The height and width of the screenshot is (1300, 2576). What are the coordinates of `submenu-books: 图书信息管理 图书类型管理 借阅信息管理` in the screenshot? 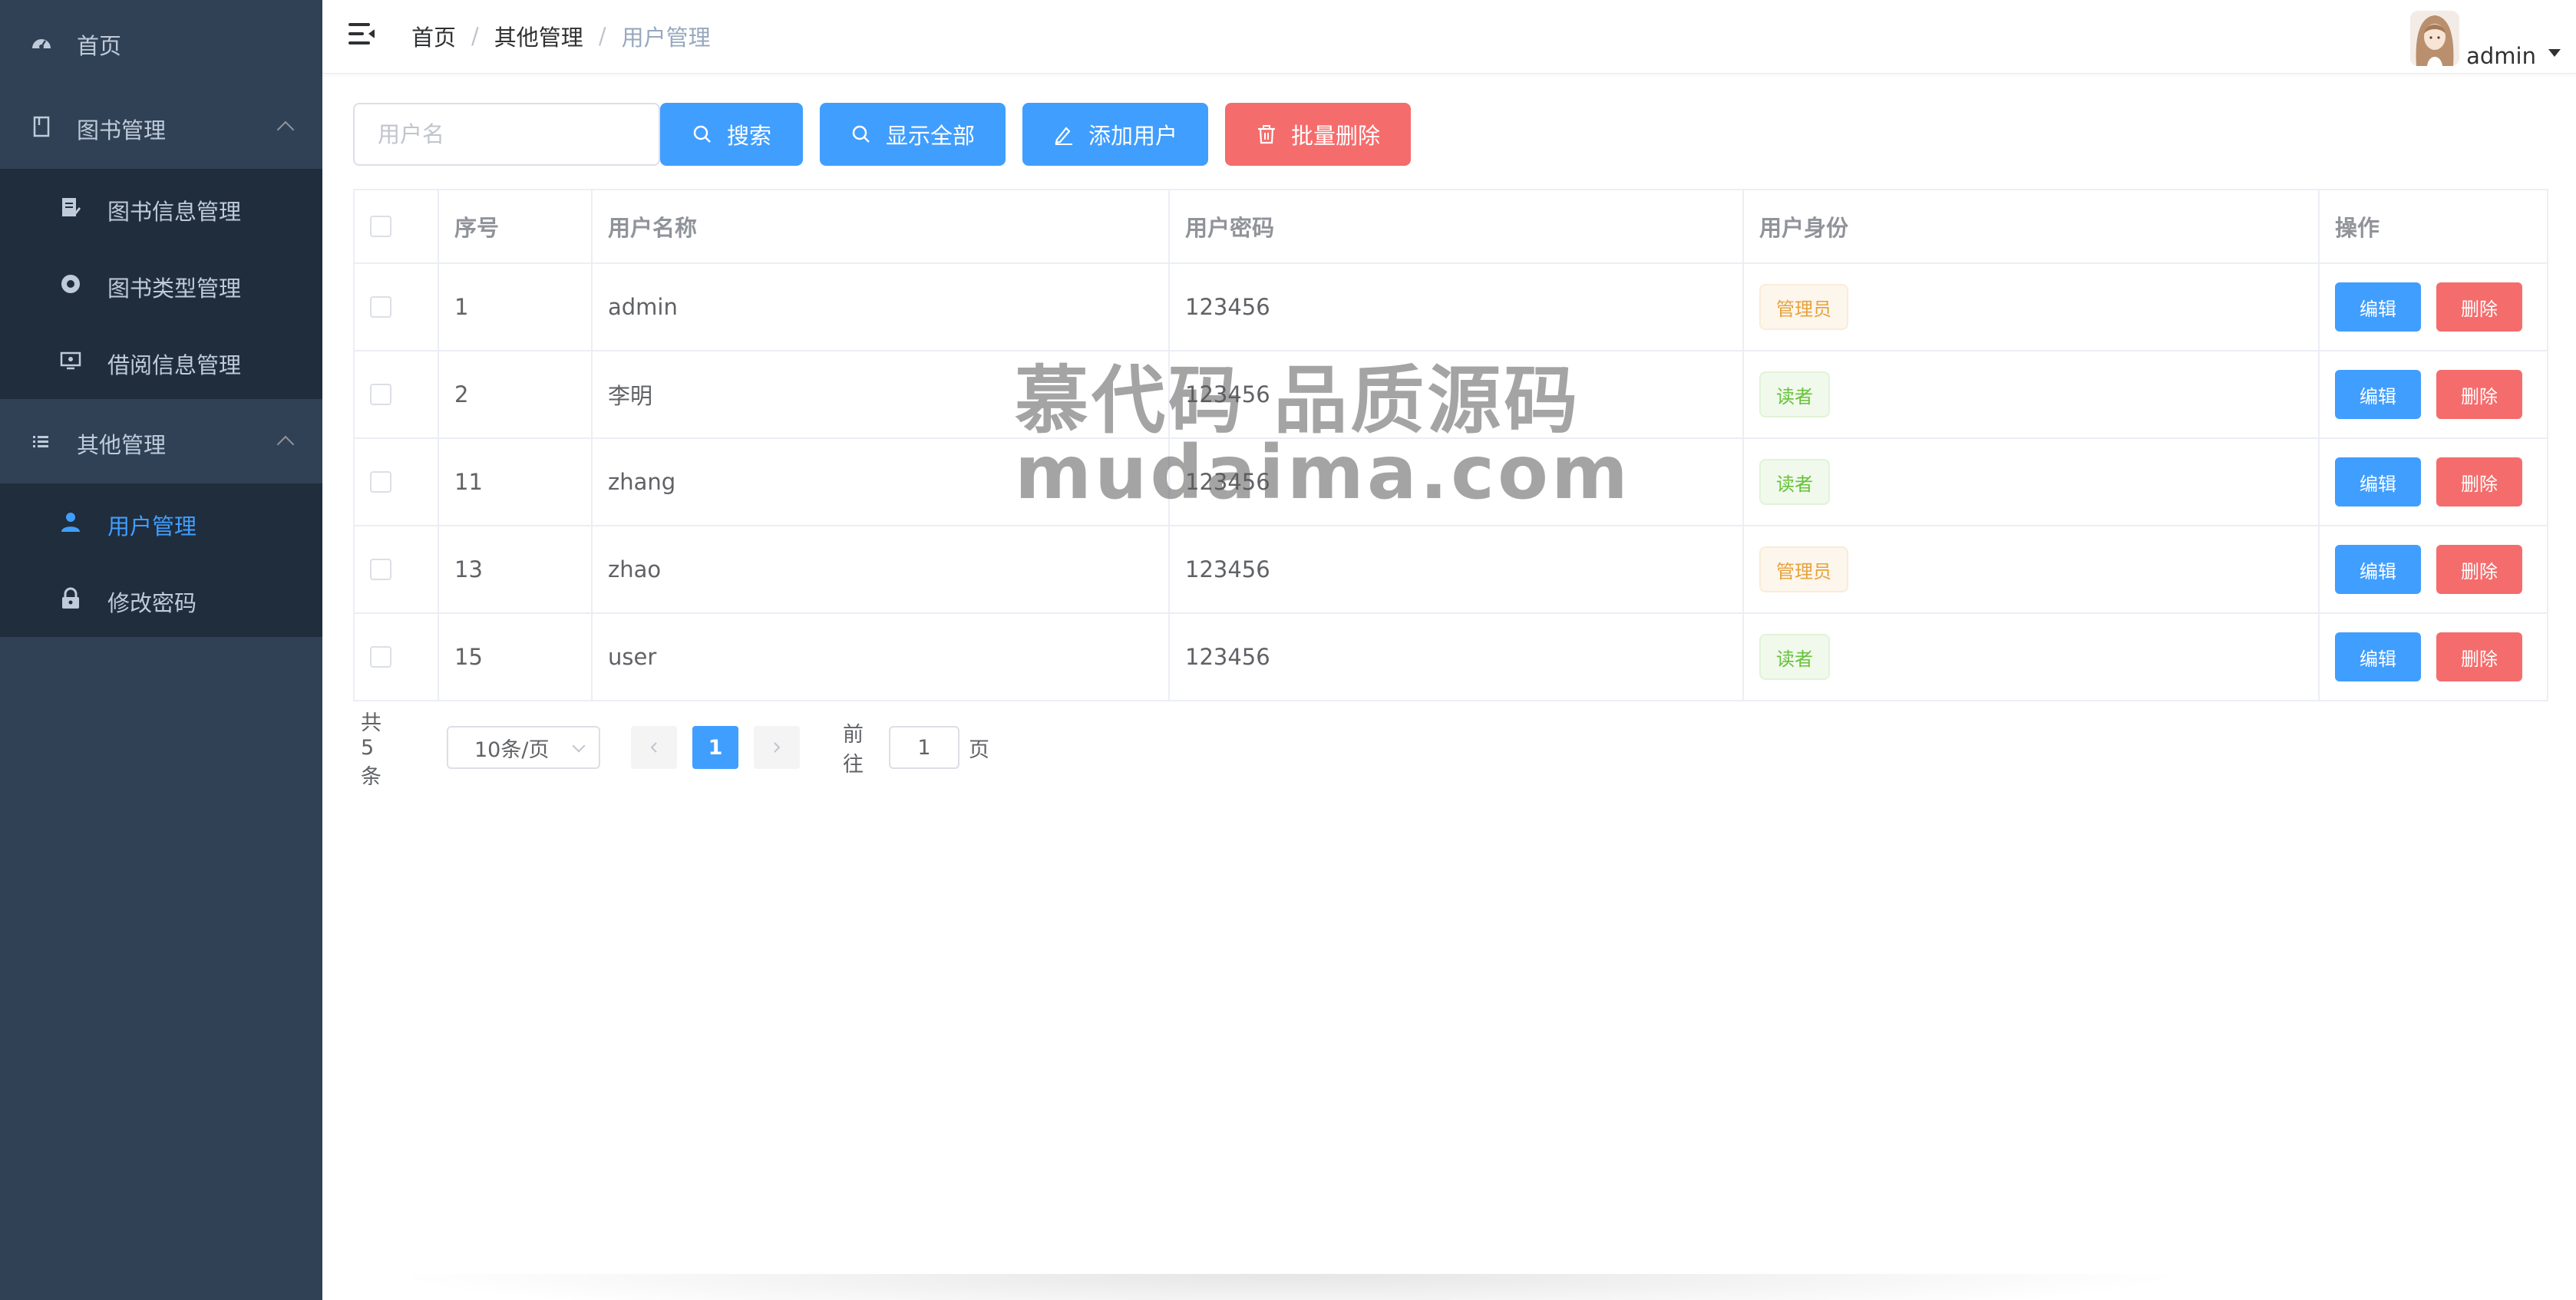 It's located at (161, 284).